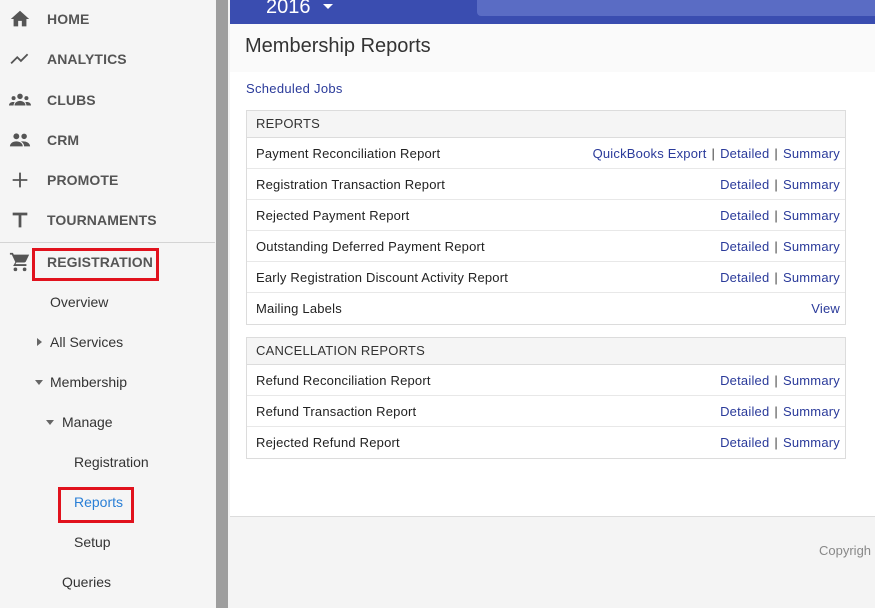 The image size is (875, 608). What do you see at coordinates (552, 516) in the screenshot?
I see `footer-divider` at bounding box center [552, 516].